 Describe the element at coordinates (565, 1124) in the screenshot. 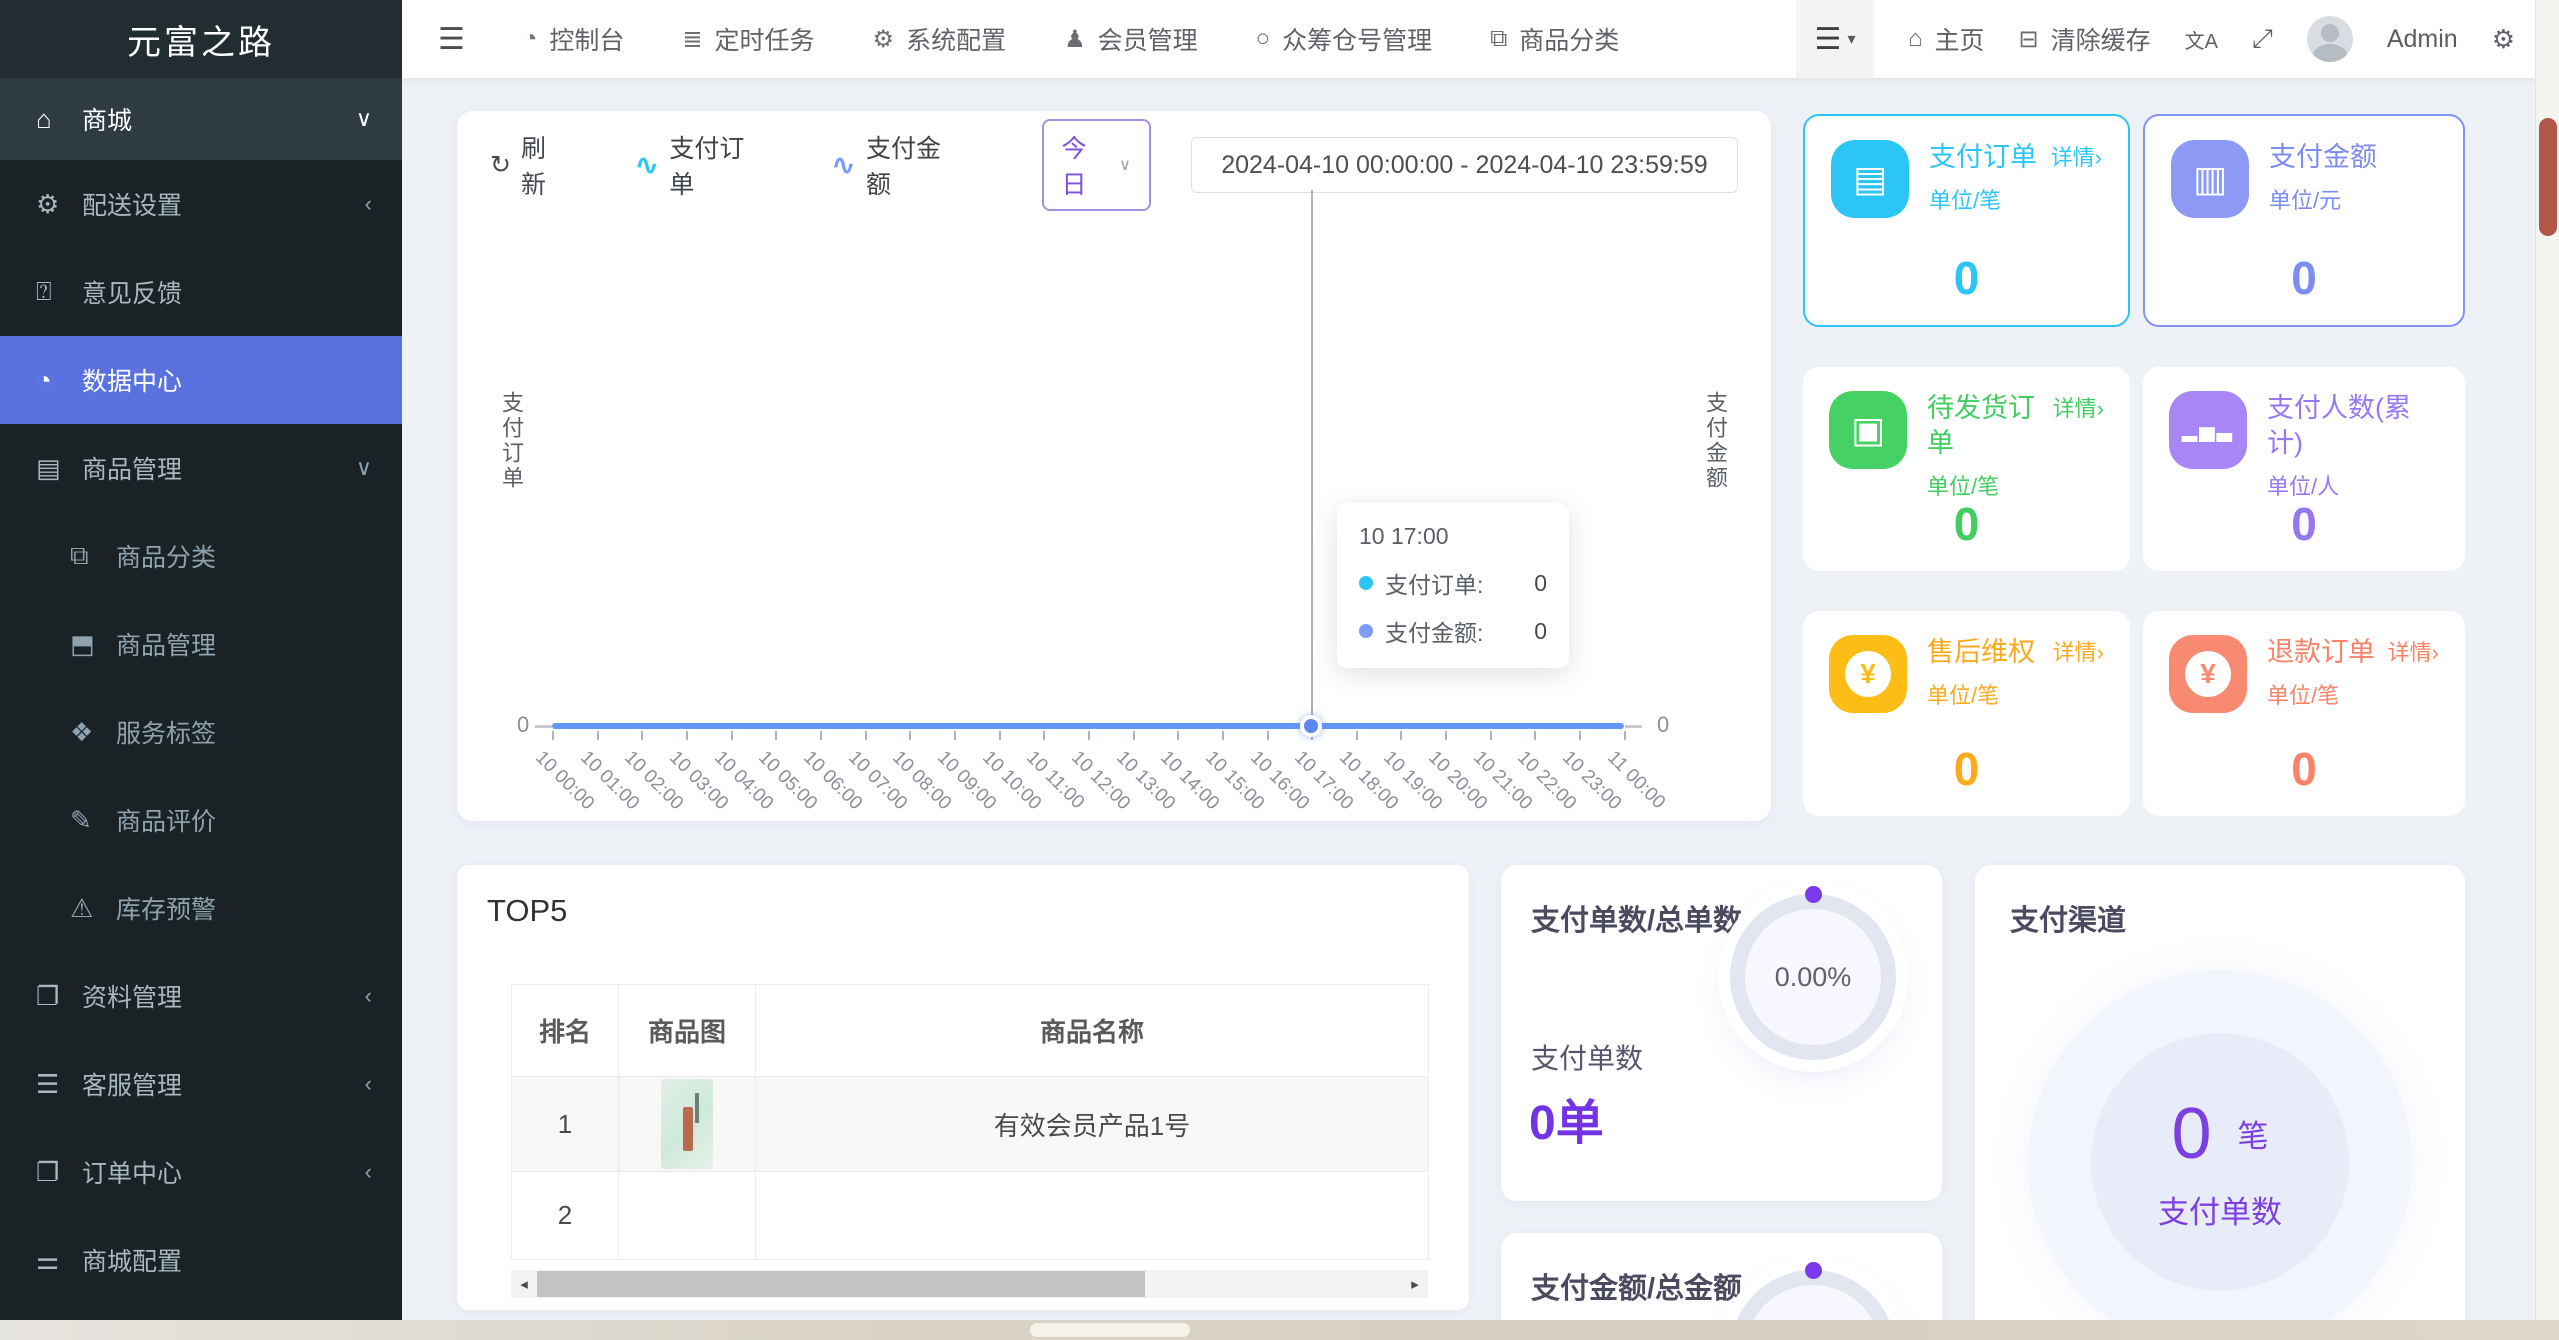

I see `rank-cell: 1` at that location.